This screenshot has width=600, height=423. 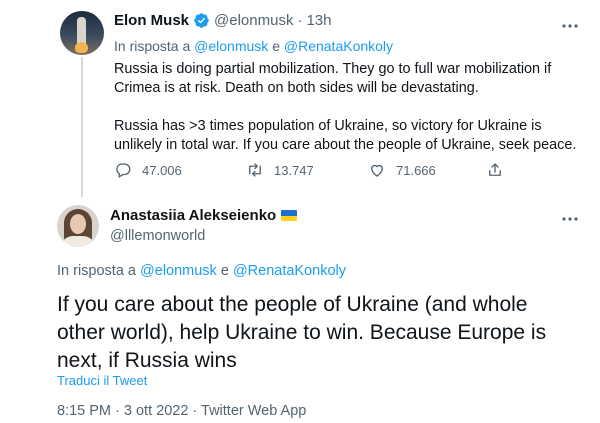 I want to click on thread-line, so click(x=82, y=127).